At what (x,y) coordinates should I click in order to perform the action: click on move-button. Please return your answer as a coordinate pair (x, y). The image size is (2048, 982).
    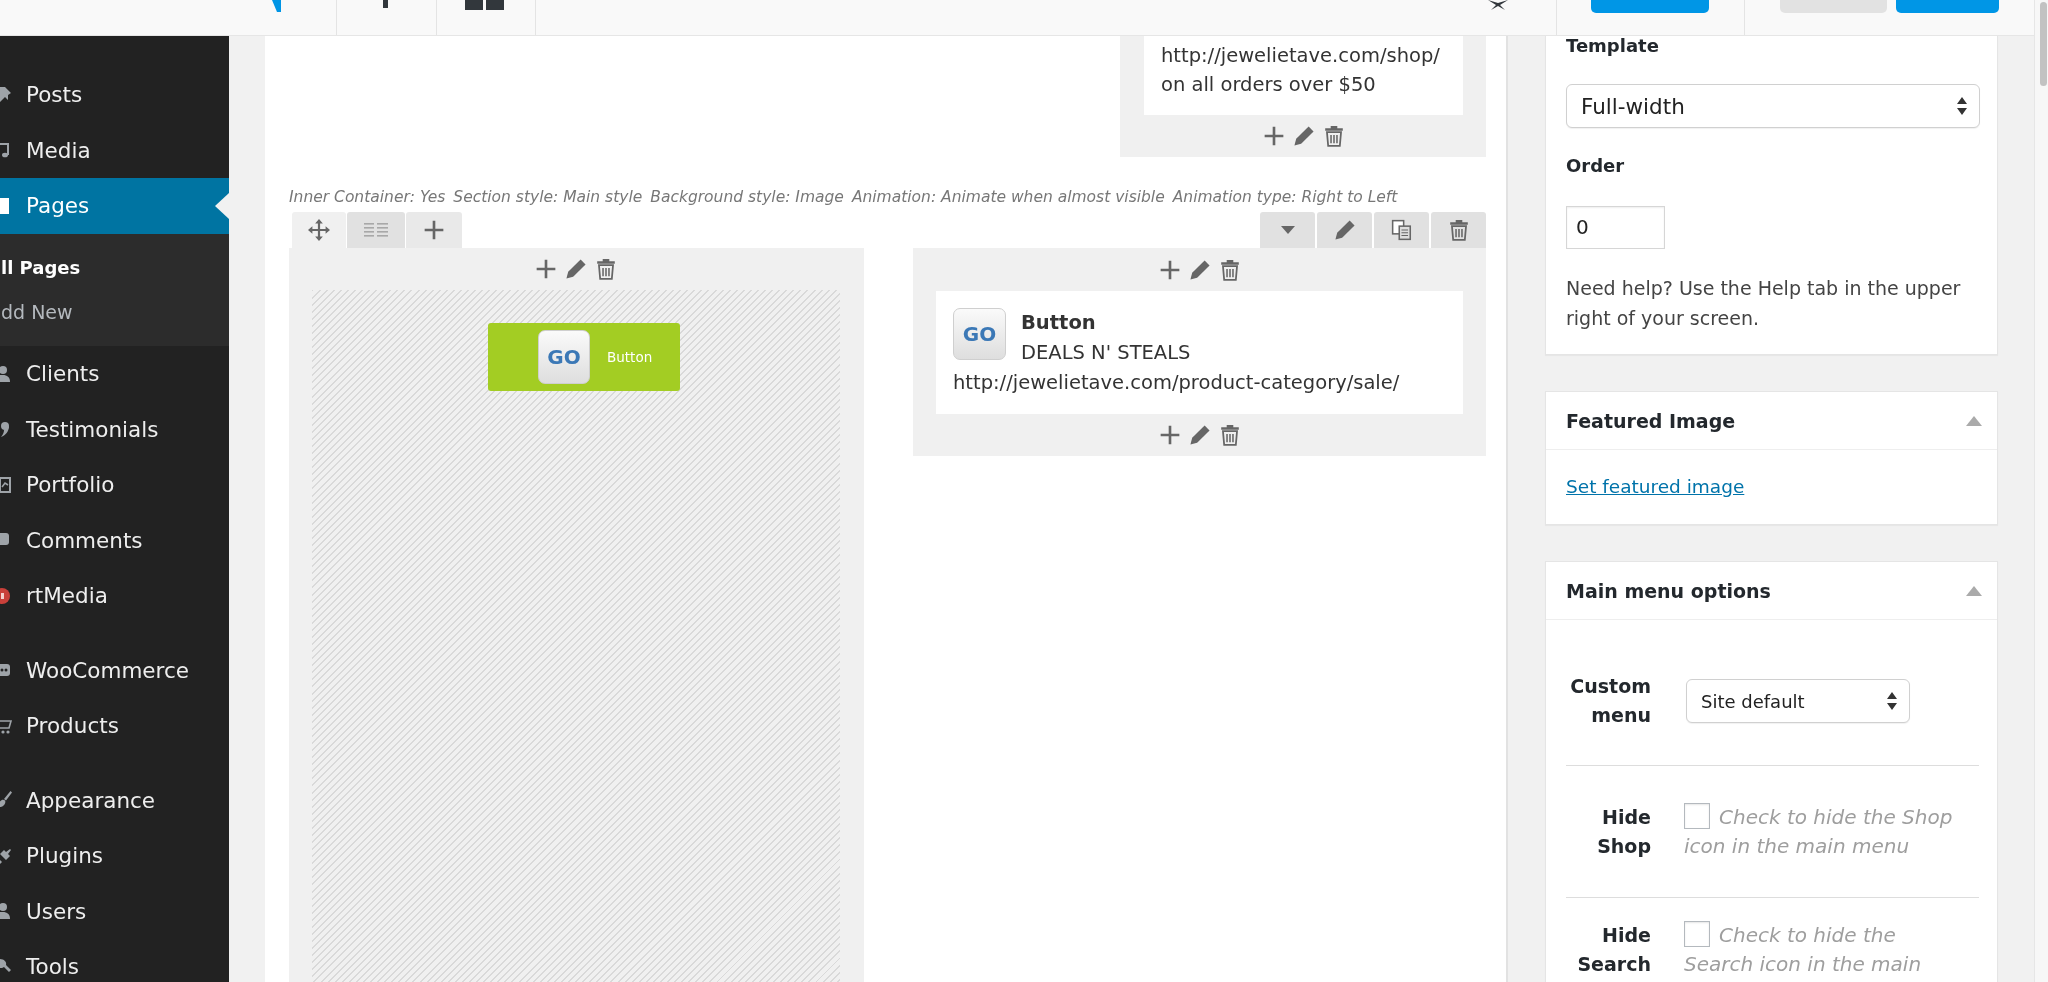
    Looking at the image, I should click on (319, 230).